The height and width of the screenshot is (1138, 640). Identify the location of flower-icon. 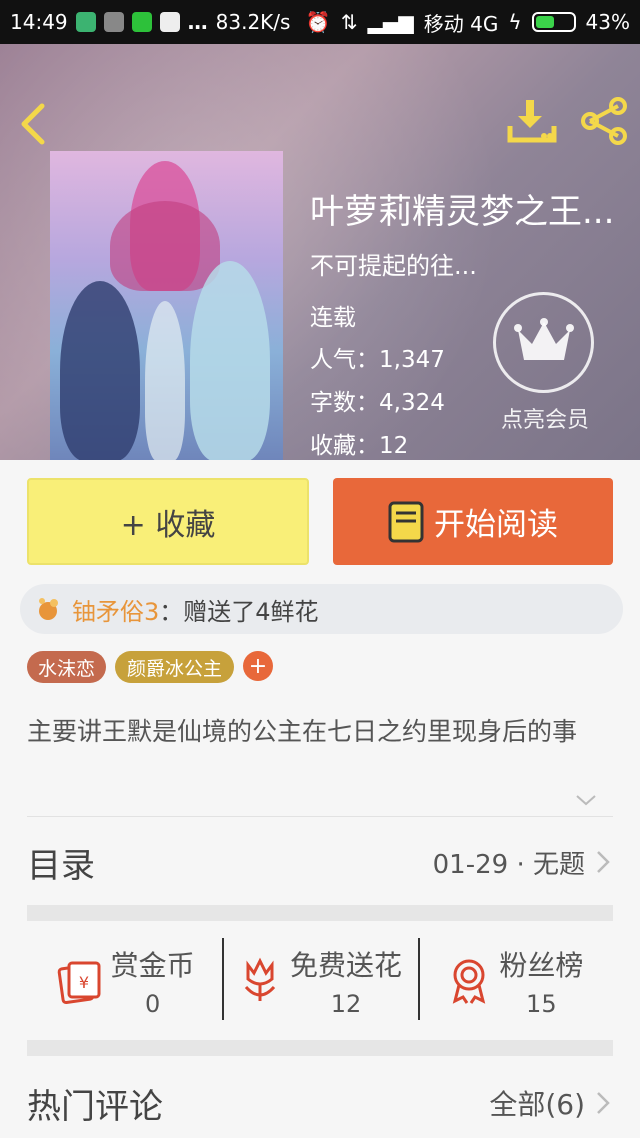
(260, 979).